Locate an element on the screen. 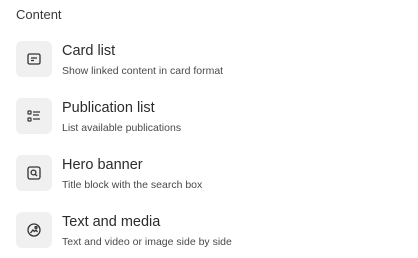 This screenshot has width=418, height=258. content-item-title: Text and media is located at coordinates (111, 222).